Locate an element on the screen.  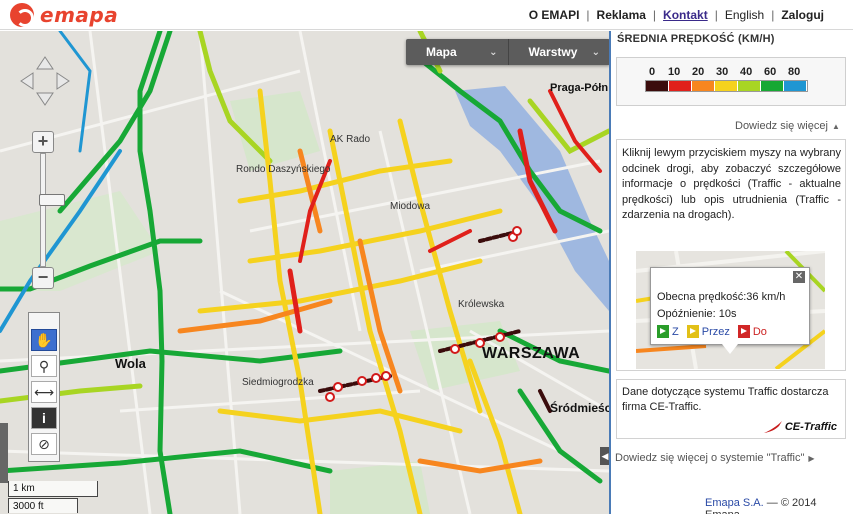
popup-tail is located at coordinates (730, 349).